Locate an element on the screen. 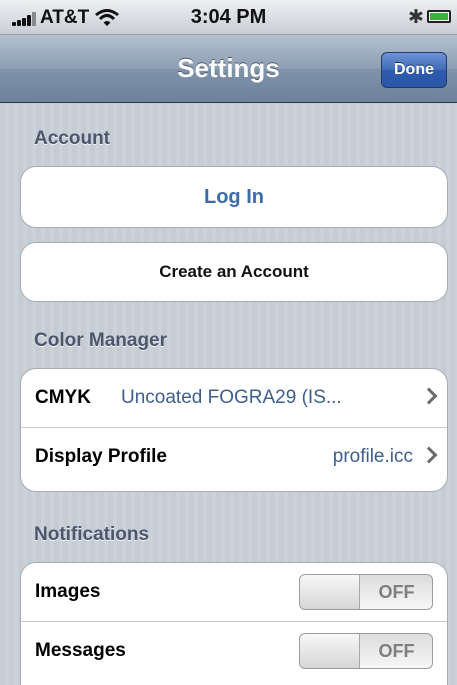 The width and height of the screenshot is (457, 685). status-time: 3:04 PM is located at coordinates (228, 17).